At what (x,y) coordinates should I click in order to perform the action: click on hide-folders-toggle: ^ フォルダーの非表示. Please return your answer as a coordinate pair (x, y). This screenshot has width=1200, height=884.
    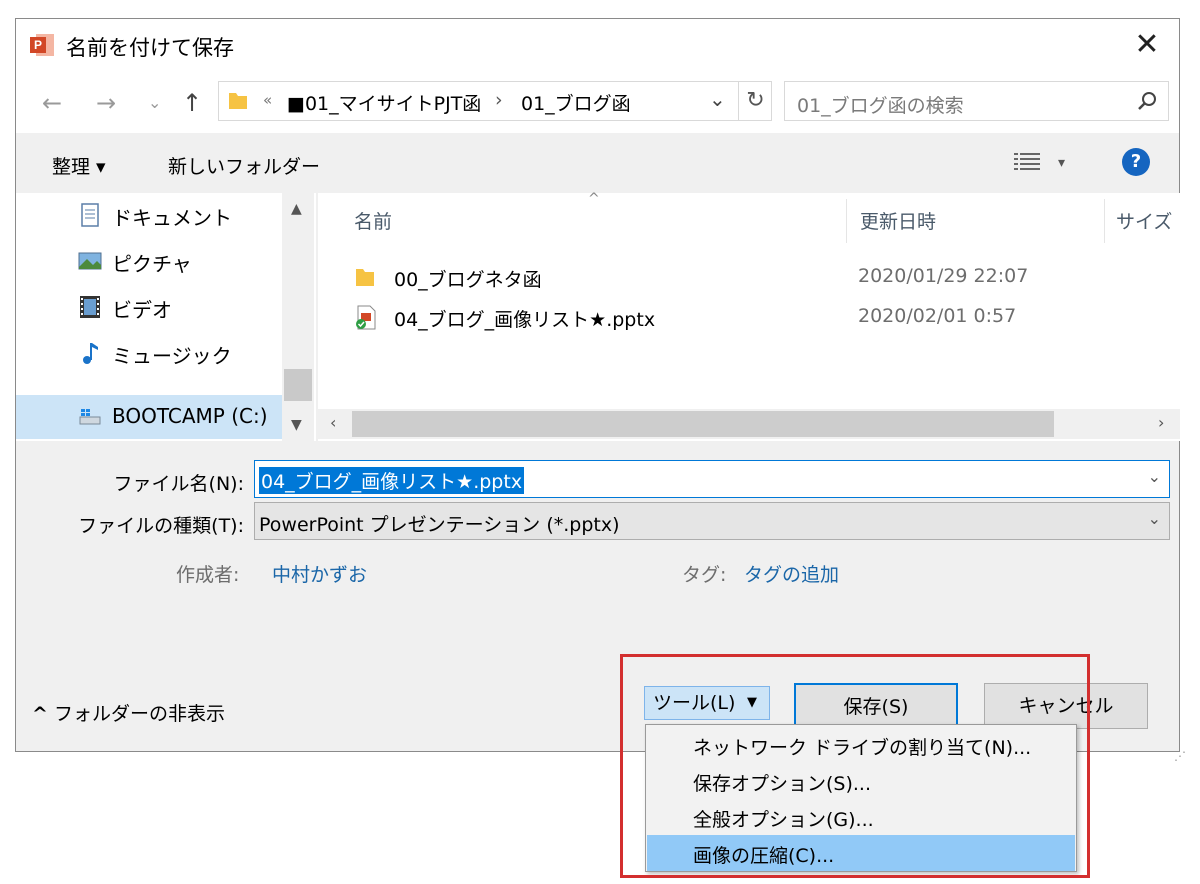
    Looking at the image, I should click on (128, 712).